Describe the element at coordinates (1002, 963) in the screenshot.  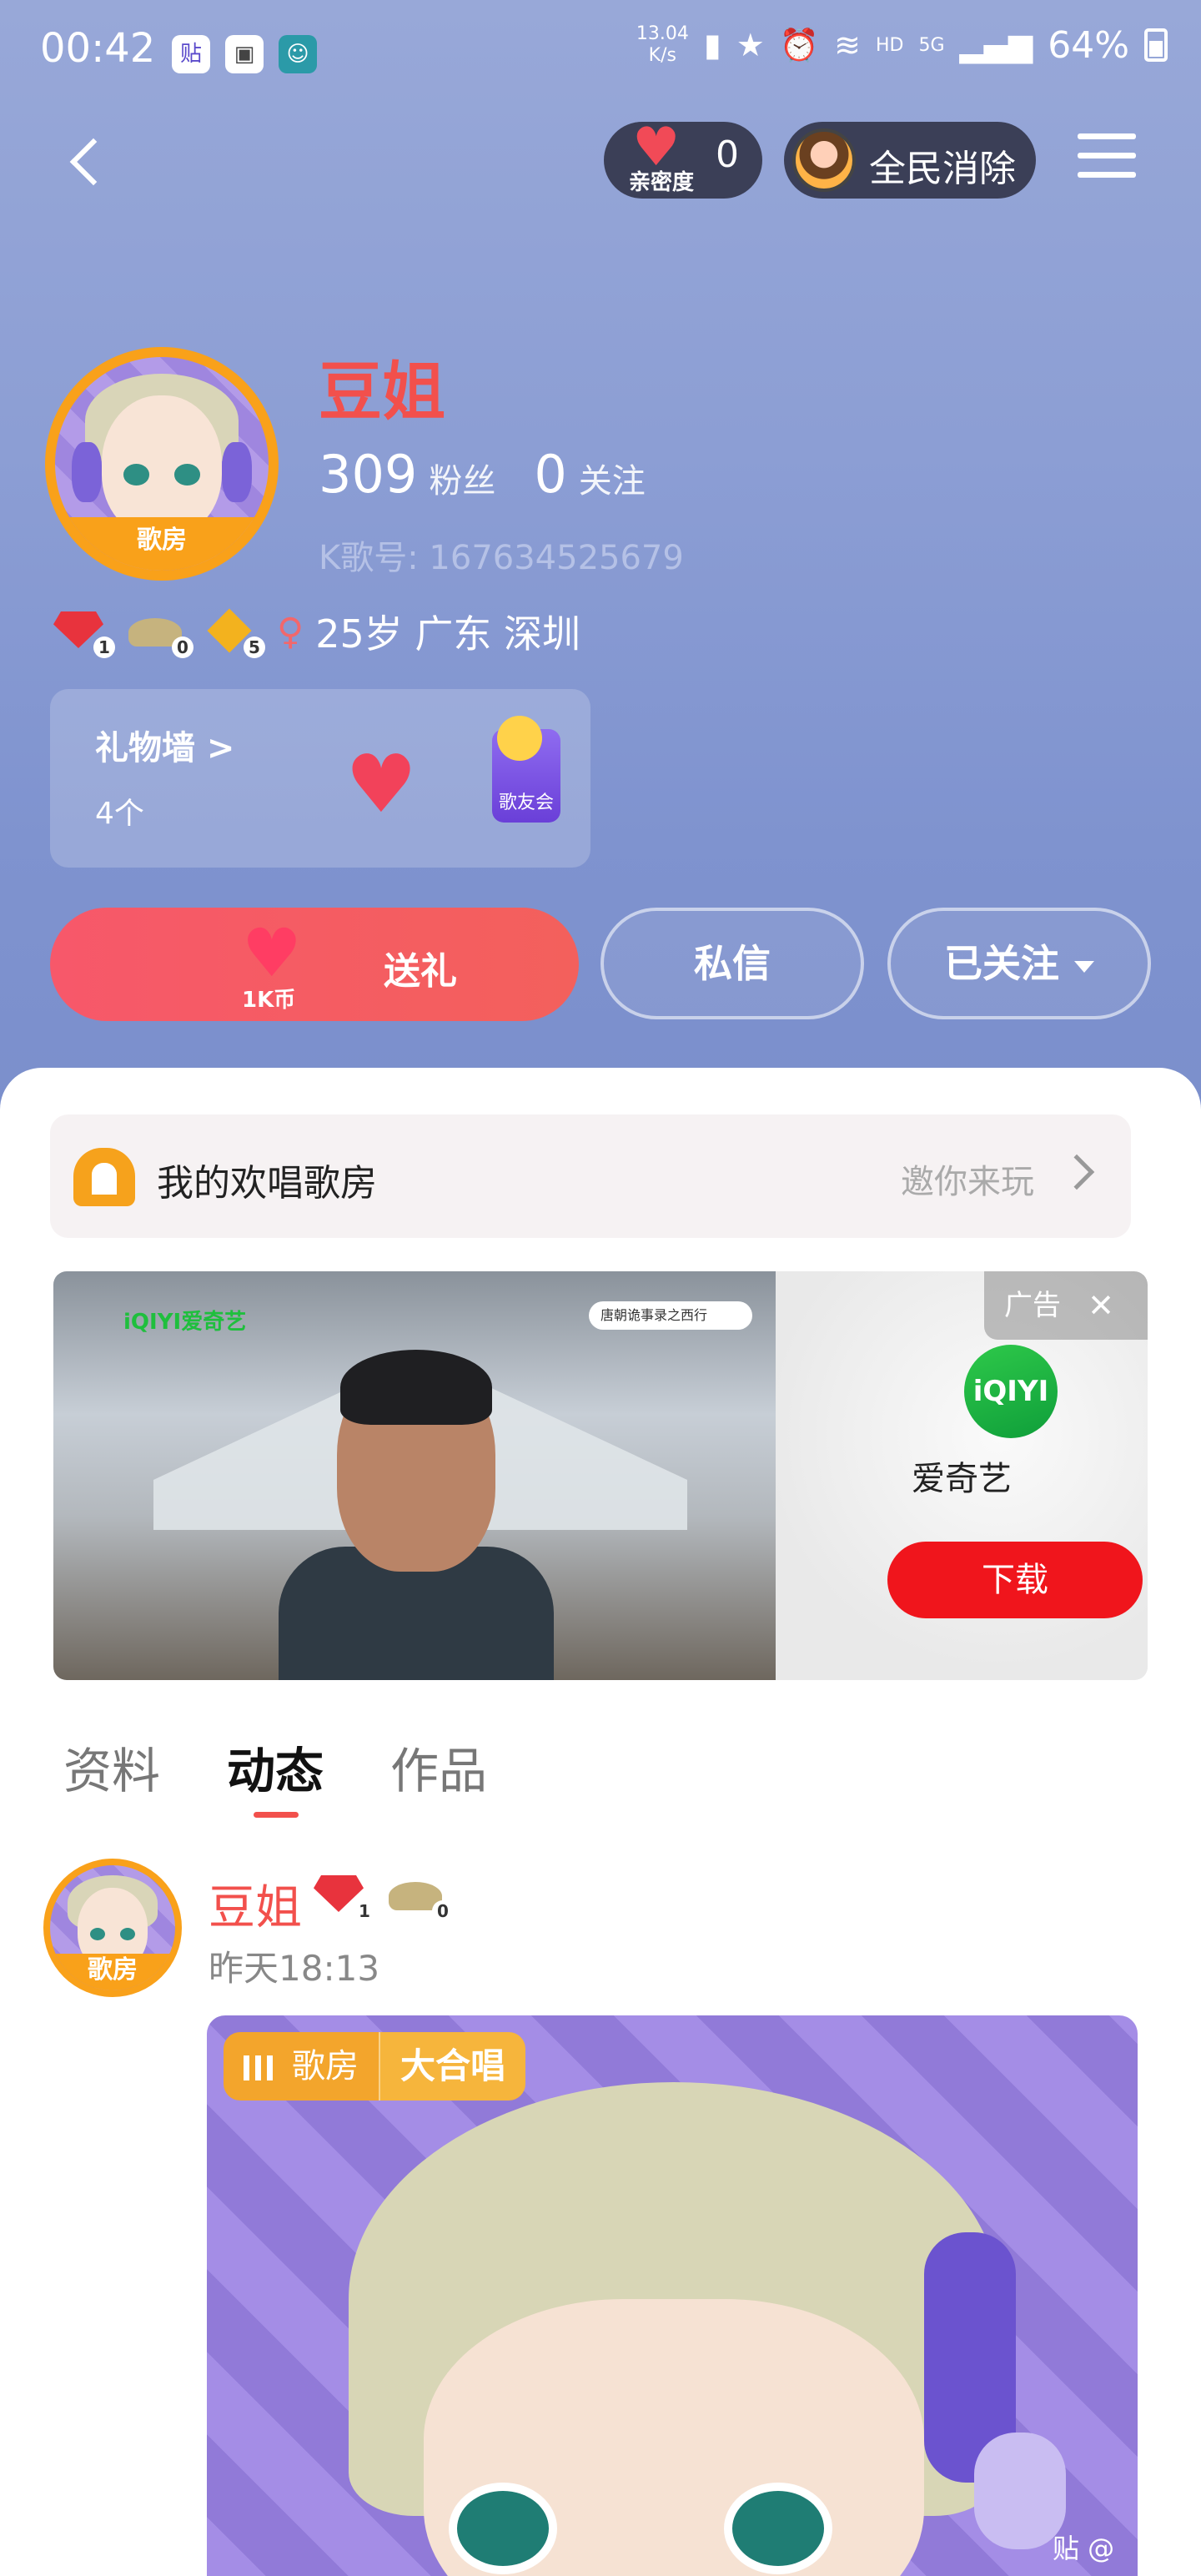
I see `following-button-label: 已关注` at that location.